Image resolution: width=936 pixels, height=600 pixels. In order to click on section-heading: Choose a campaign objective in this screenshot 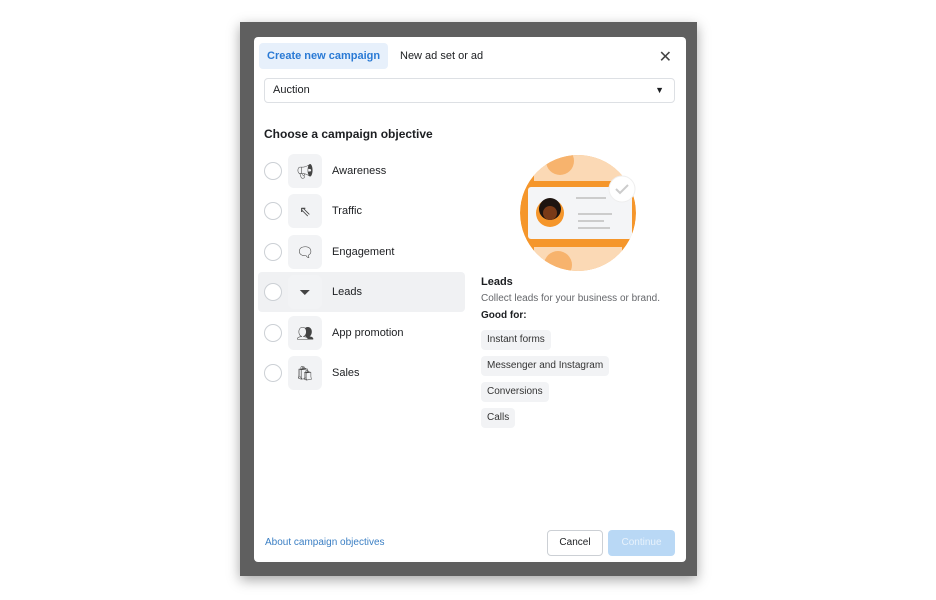, I will do `click(348, 134)`.